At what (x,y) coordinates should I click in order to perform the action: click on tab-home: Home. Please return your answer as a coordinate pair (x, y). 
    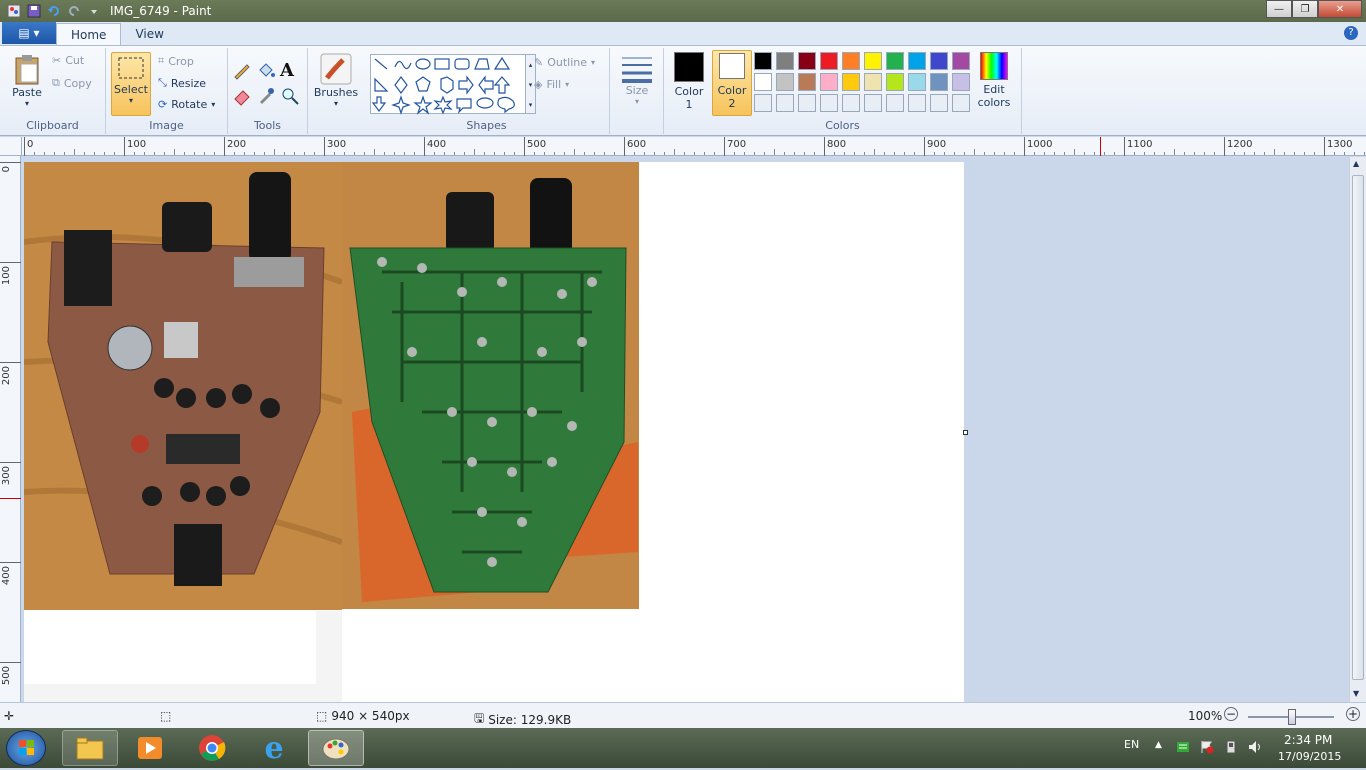
    Looking at the image, I should click on (89, 34).